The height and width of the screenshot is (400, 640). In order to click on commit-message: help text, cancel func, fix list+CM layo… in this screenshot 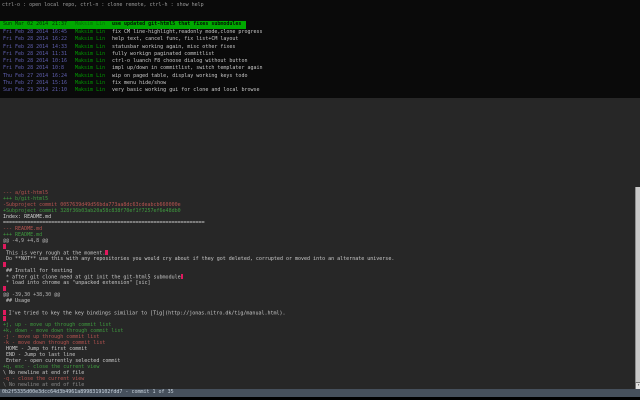, I will do `click(175, 39)`.